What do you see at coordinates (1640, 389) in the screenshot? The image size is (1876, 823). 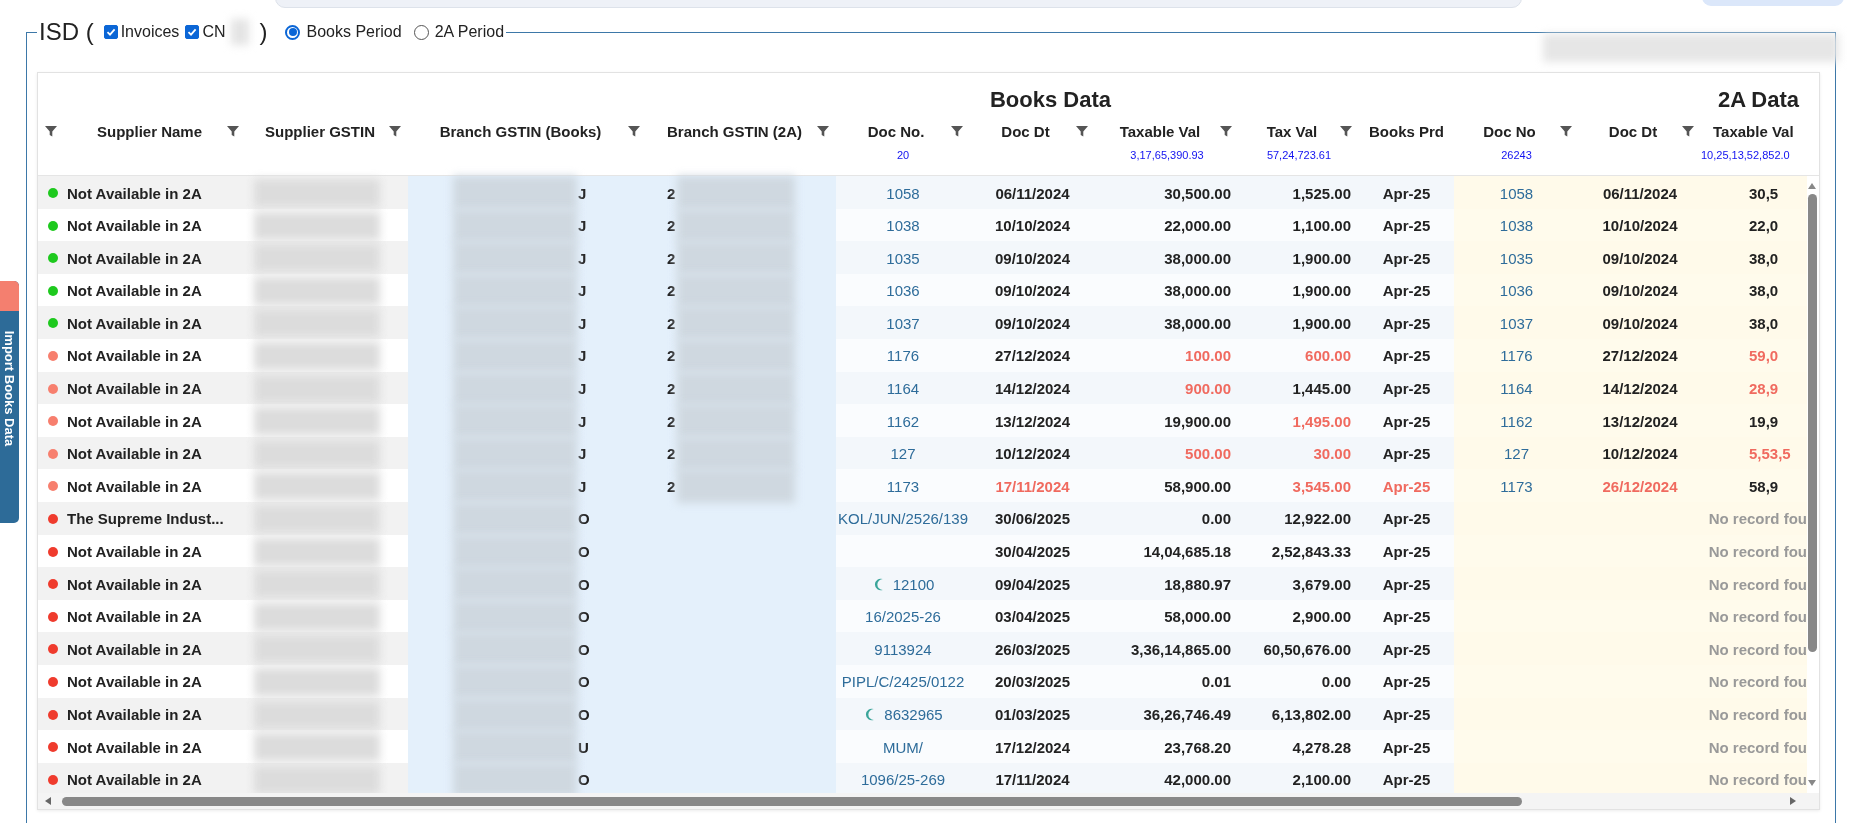 I see `table-cell: 14/12/2024` at bounding box center [1640, 389].